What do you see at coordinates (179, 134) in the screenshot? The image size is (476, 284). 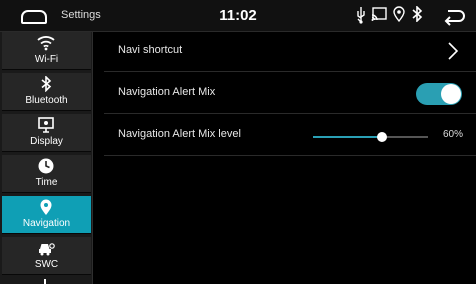 I see `navigation-alert-mix-level-label: Navigation Alert Mix level` at bounding box center [179, 134].